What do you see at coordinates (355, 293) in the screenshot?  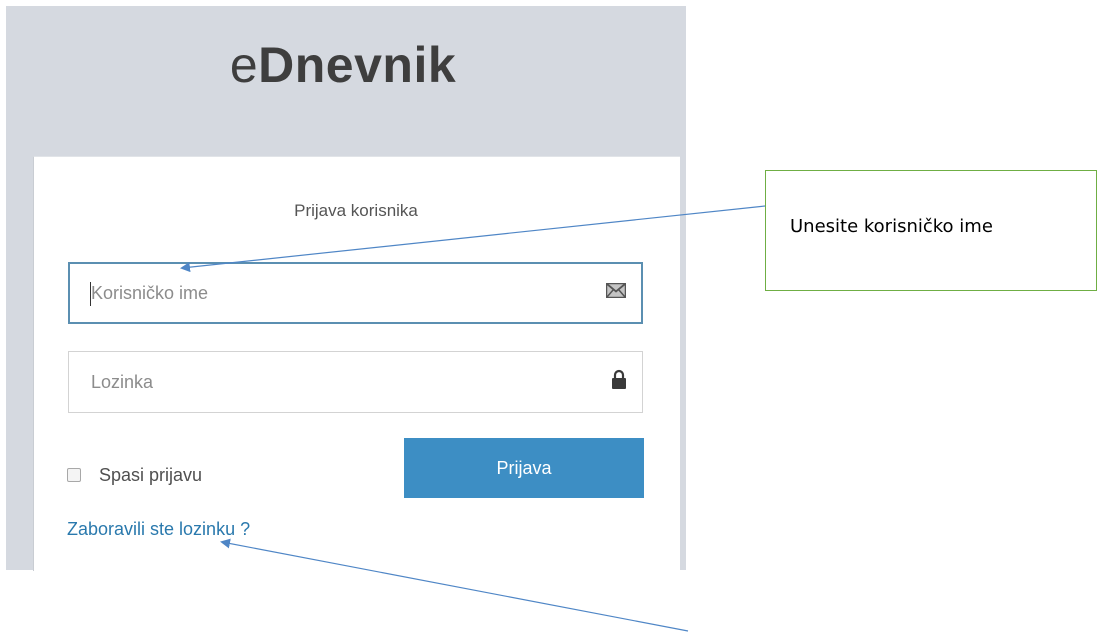 I see `username-field: Korisničko ime` at bounding box center [355, 293].